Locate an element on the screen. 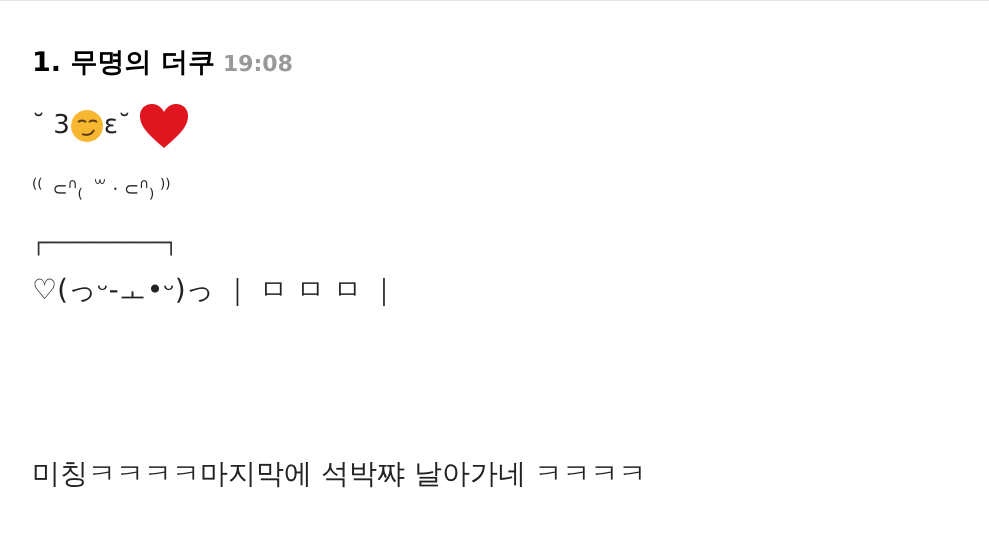 The image size is (989, 559). smirking-face-icon is located at coordinates (87, 125).